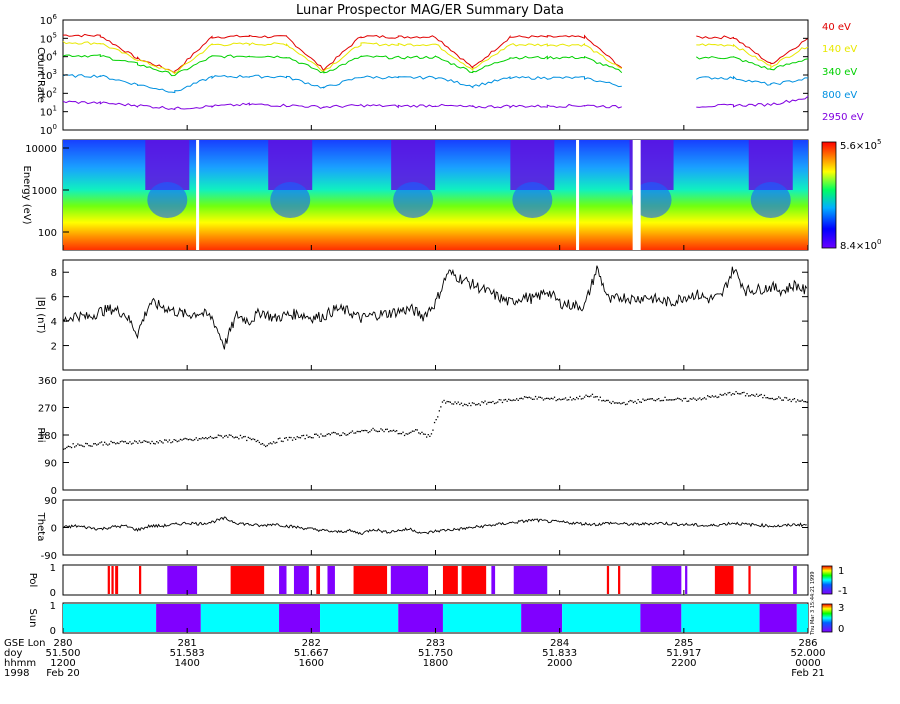 Image resolution: width=900 pixels, height=704 pixels. Describe the element at coordinates (167, 200) in the screenshot. I see `spectrogram-low-flux-tail` at that location.